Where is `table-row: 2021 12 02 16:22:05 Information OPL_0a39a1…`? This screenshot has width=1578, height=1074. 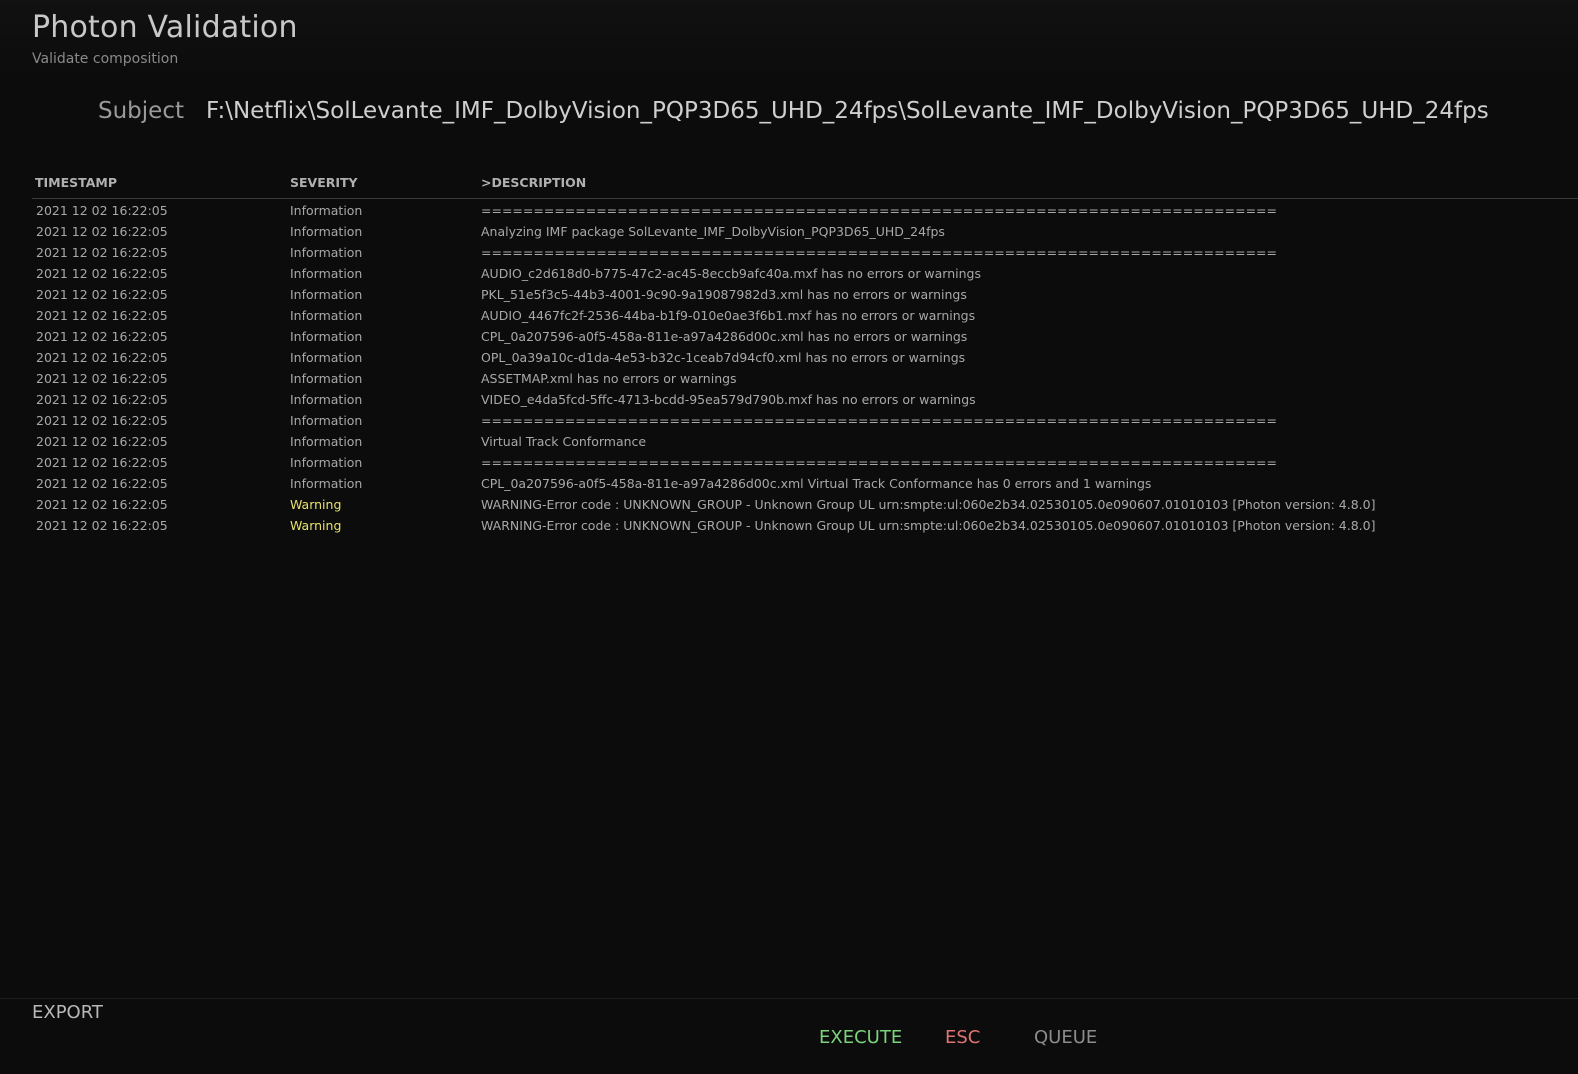 table-row: 2021 12 02 16:22:05 Information OPL_0a39a1… is located at coordinates (805, 357).